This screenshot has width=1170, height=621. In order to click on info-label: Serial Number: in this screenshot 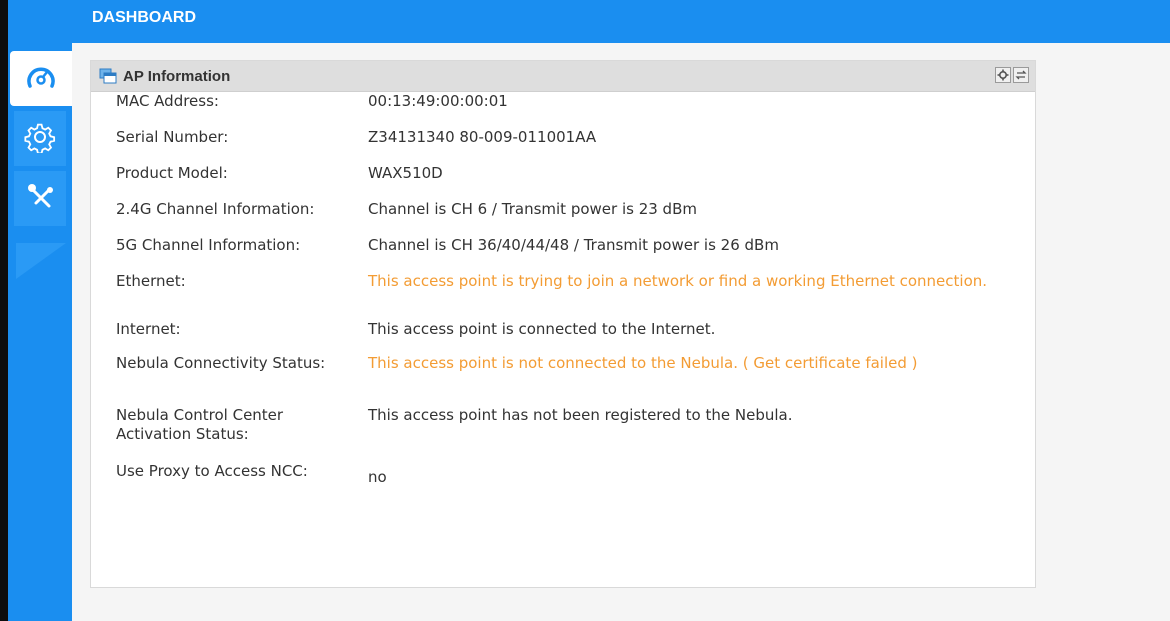, I will do `click(172, 137)`.